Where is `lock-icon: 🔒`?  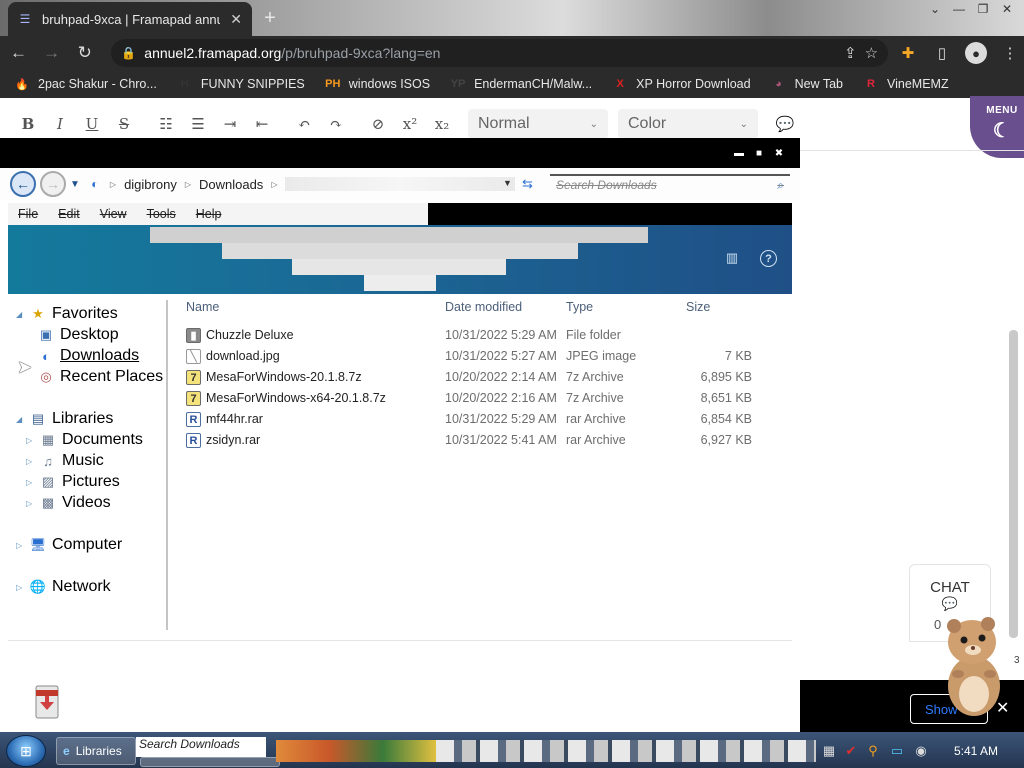
lock-icon: 🔒 is located at coordinates (128, 53).